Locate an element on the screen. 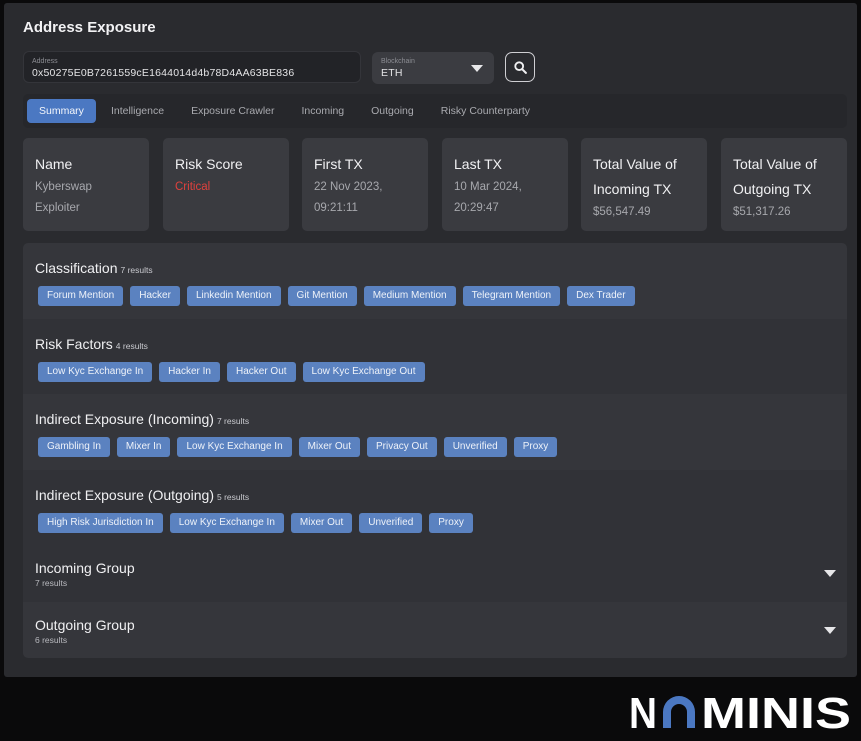 The image size is (861, 741). svg-text: MINIS is located at coordinates (776, 711).